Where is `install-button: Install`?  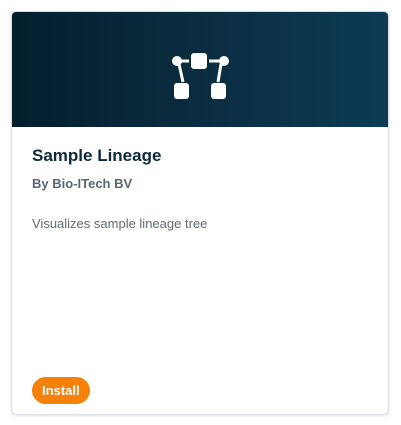 install-button: Install is located at coordinates (61, 390).